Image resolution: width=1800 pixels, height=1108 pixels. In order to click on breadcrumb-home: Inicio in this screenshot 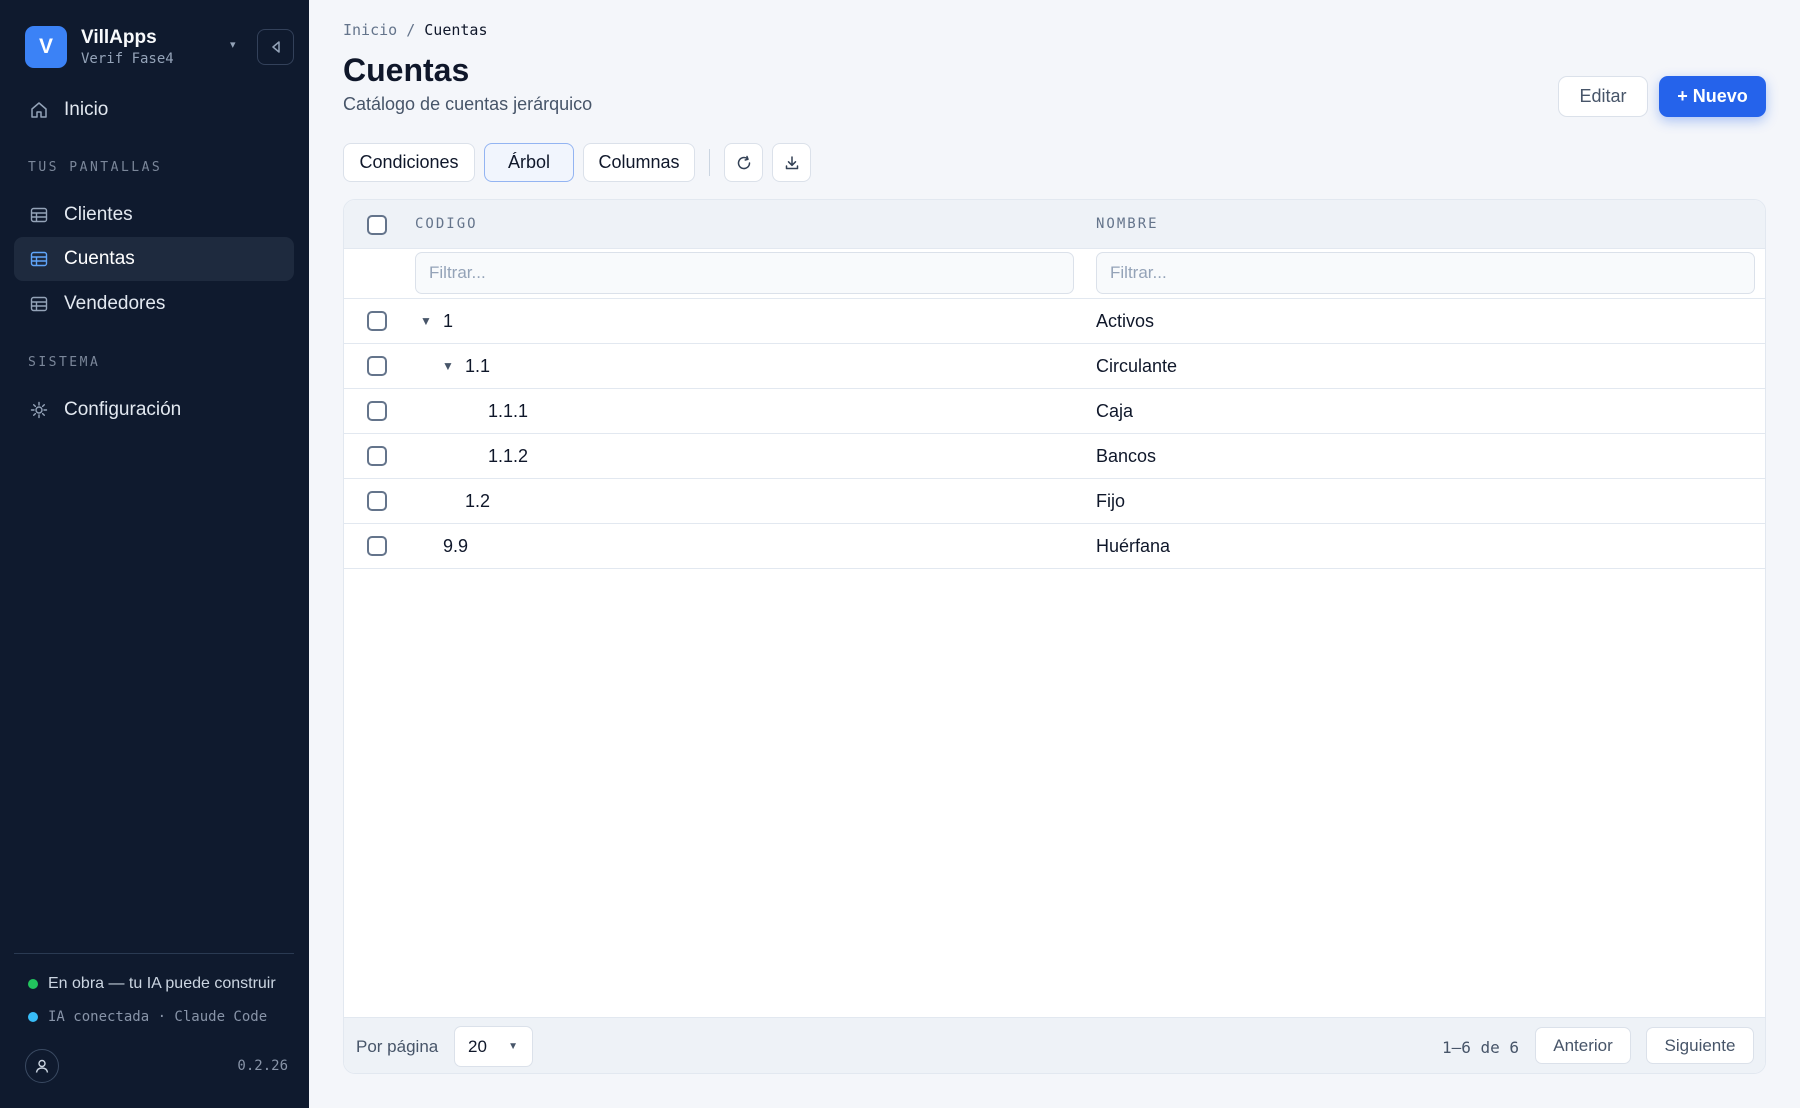, I will do `click(370, 30)`.